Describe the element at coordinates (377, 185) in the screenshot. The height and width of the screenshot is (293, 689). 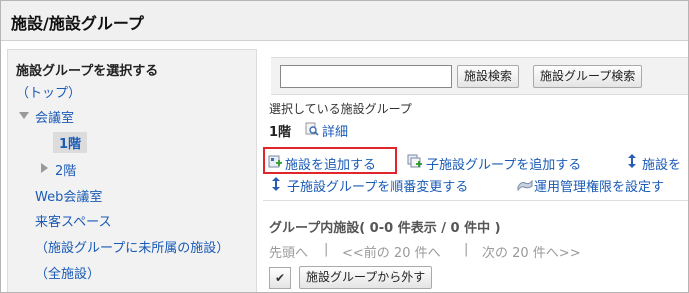
I see `reorder-child-groups-link: 子施設グループを順番変更する` at that location.